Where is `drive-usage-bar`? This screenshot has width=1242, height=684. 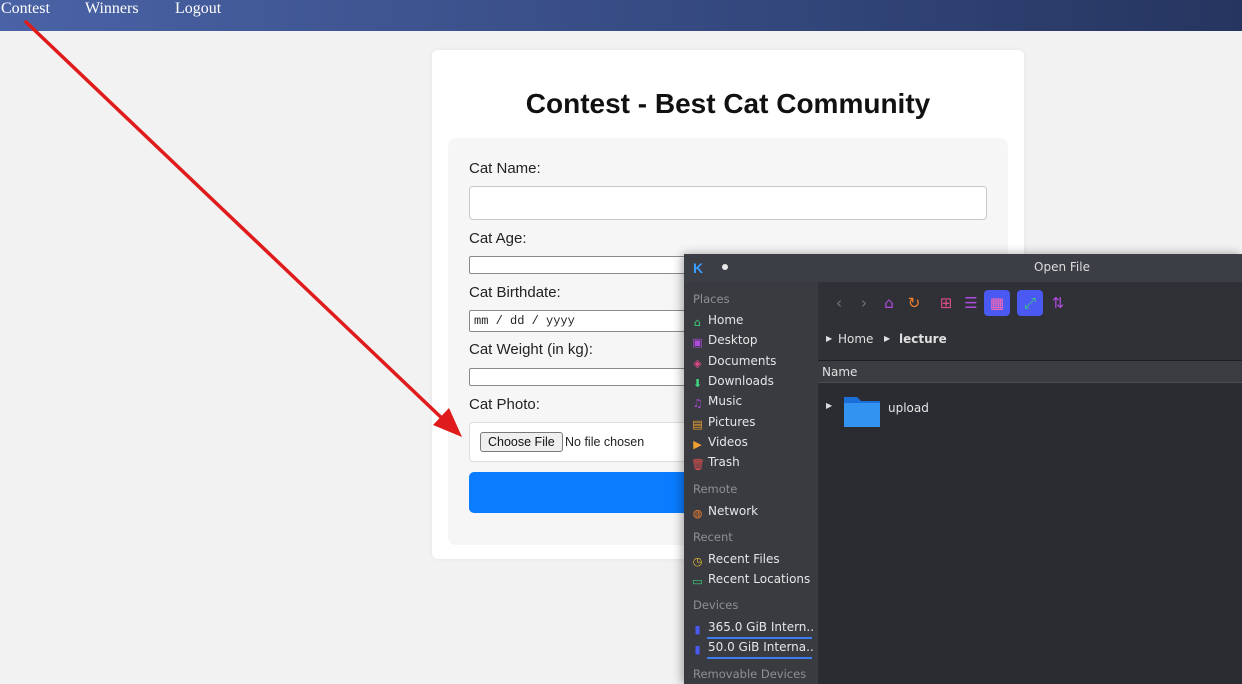
drive-usage-bar is located at coordinates (759, 658).